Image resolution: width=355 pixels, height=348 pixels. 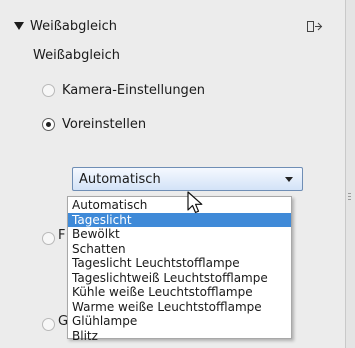 I want to click on radio-camera-settings: Kamera-Einstellungen, so click(x=123, y=90).